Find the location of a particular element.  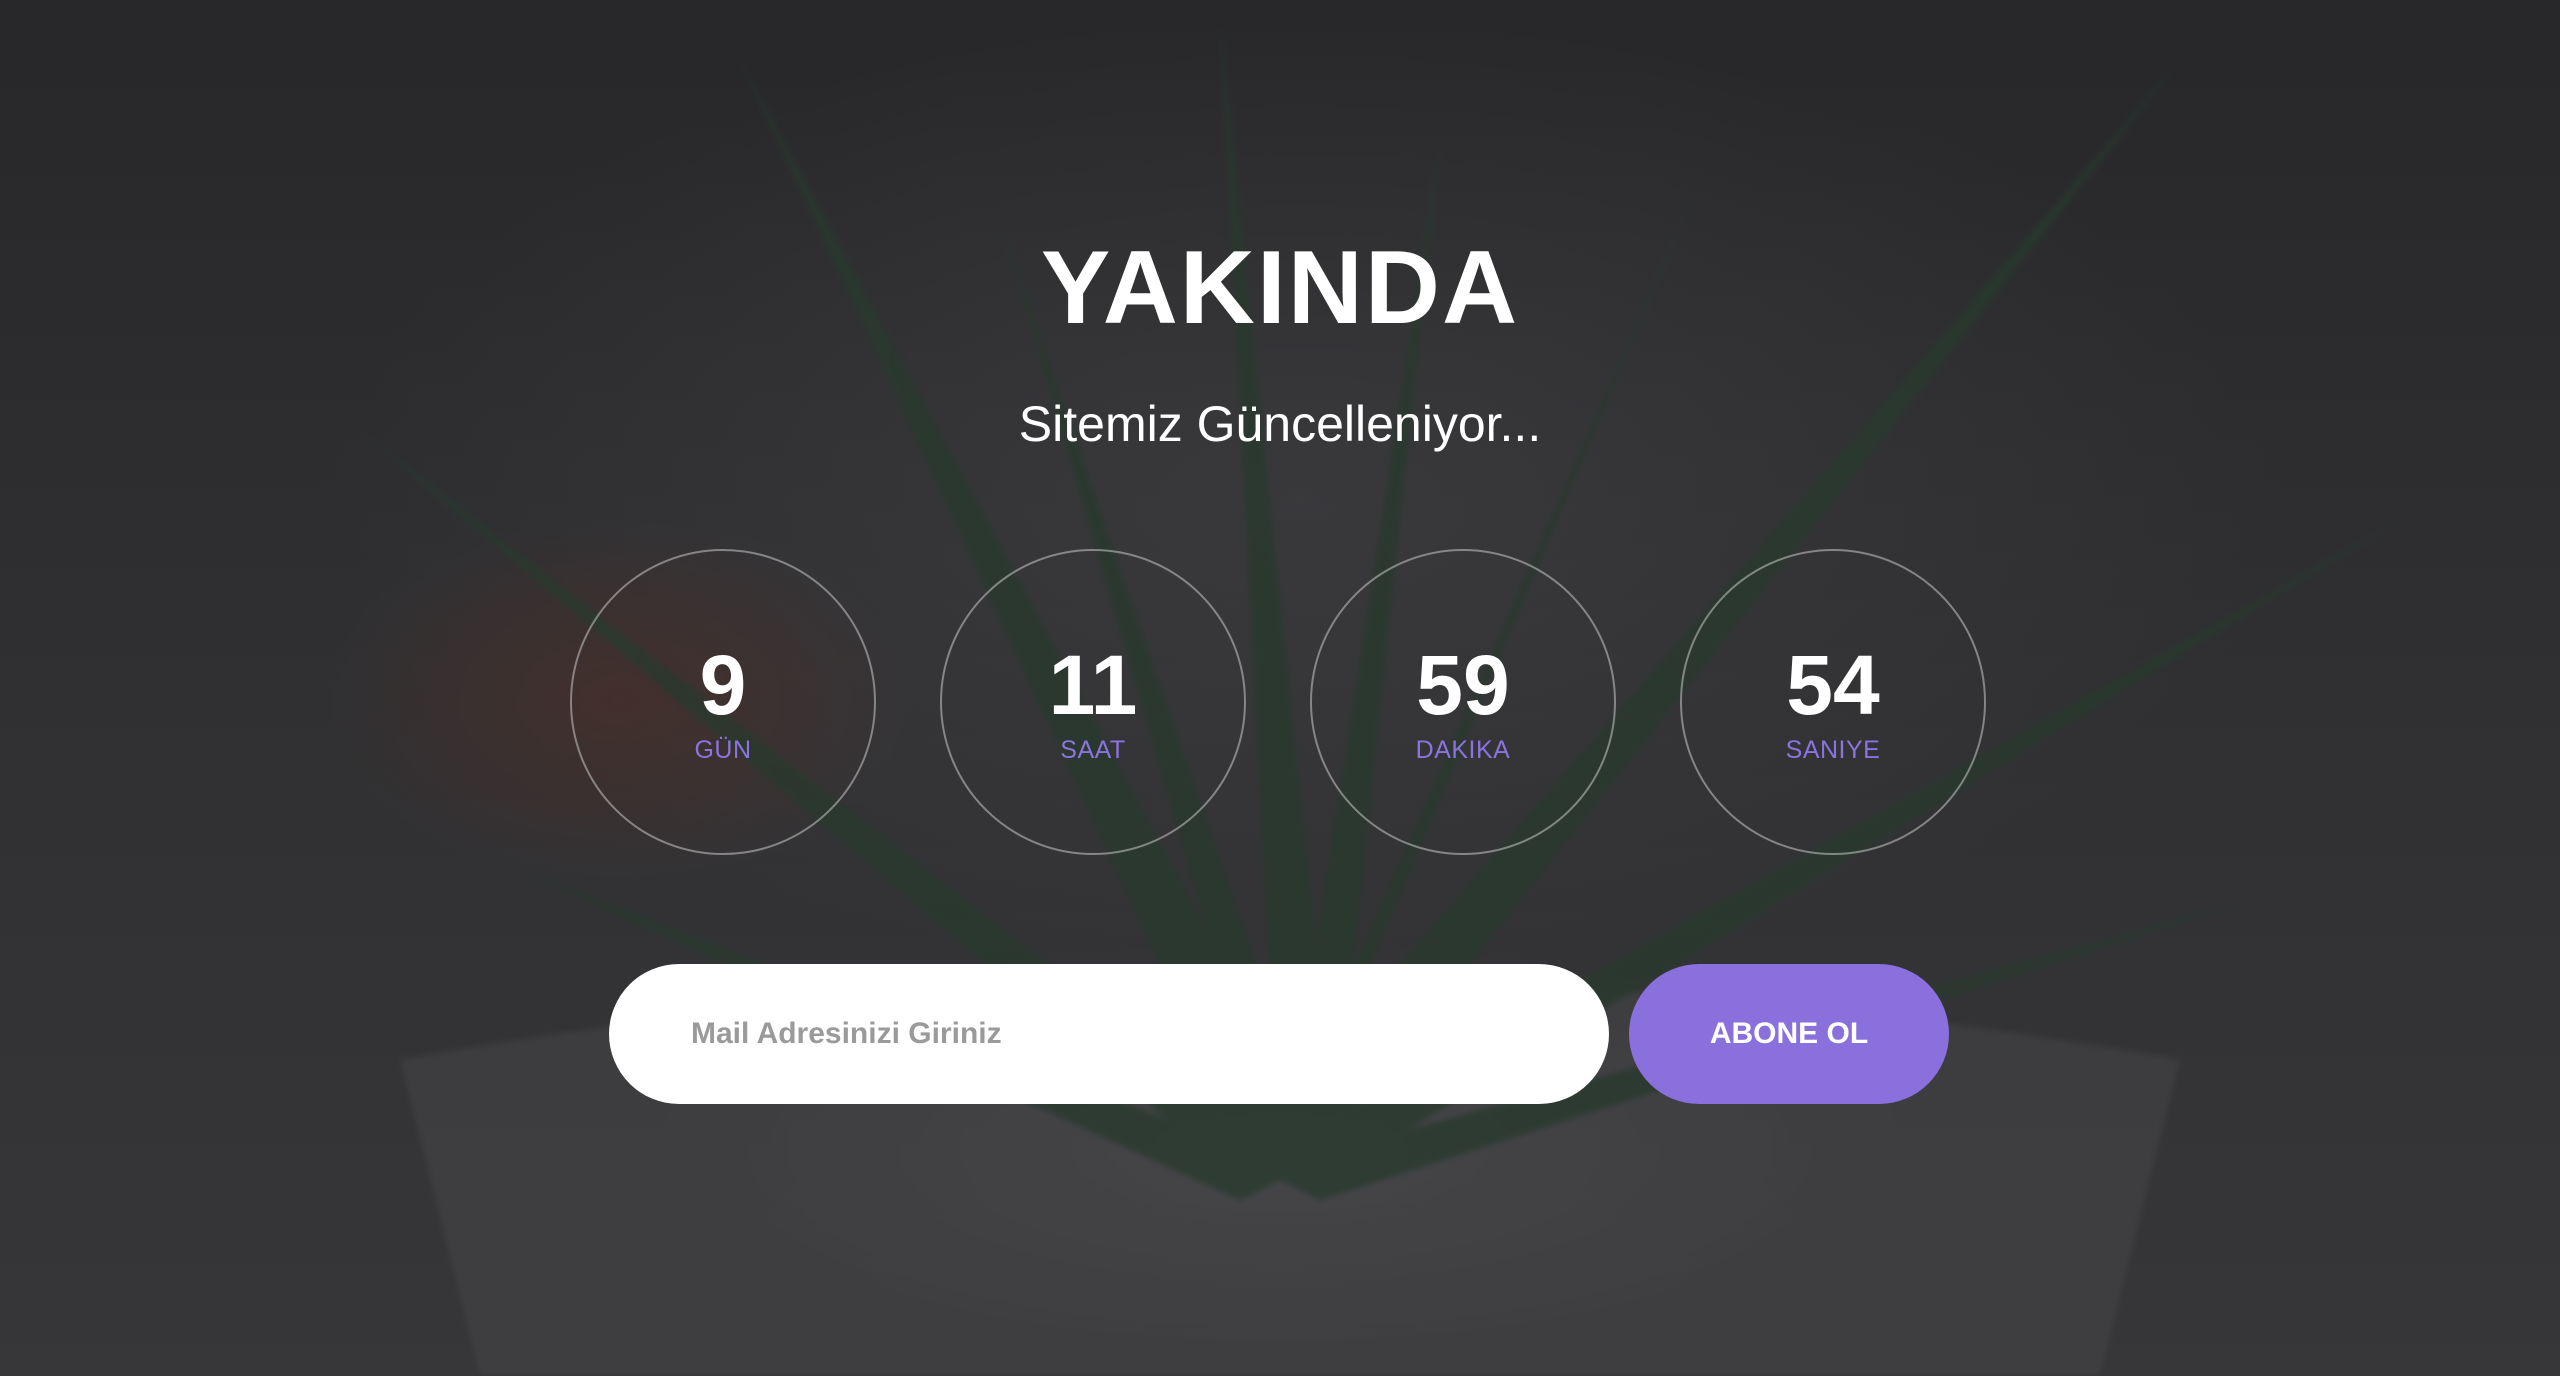

countdown-hours: 11 SAAT is located at coordinates (1093, 702).